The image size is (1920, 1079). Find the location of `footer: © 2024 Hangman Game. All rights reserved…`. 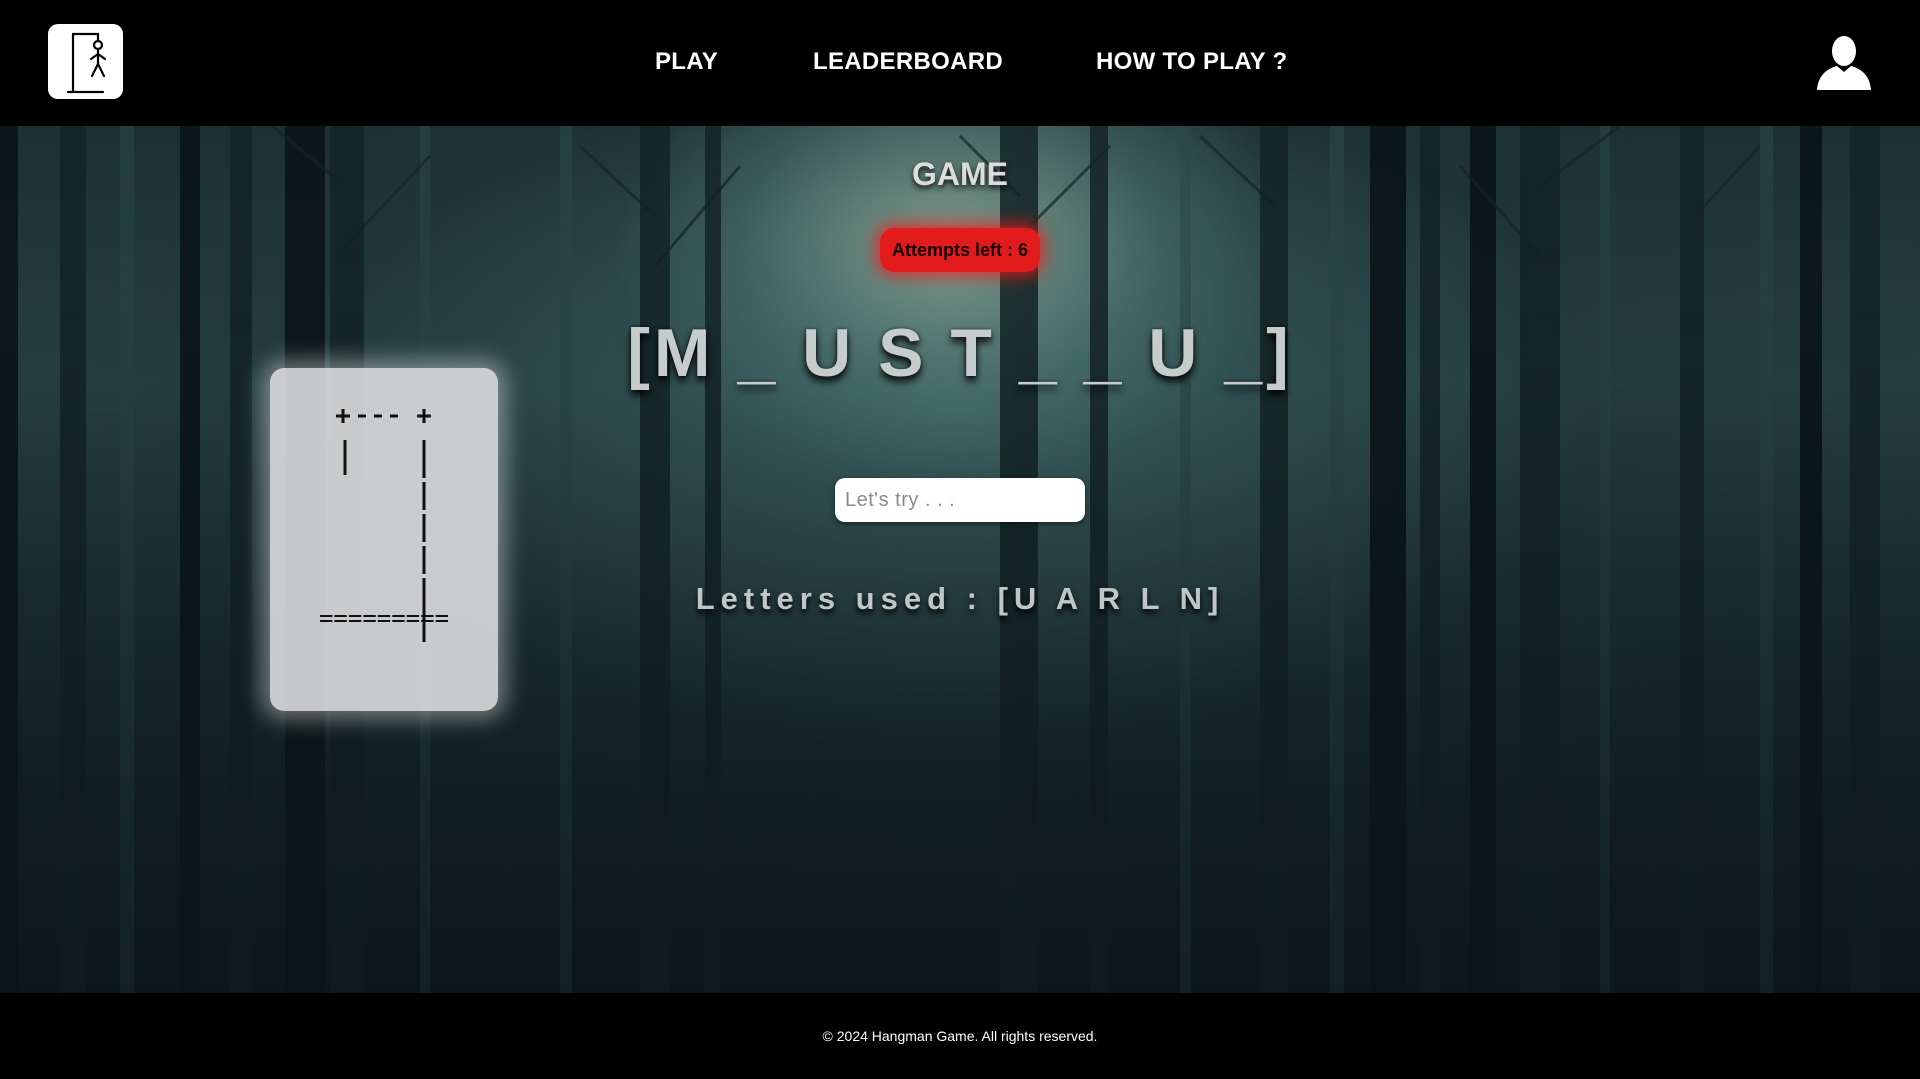

footer: © 2024 Hangman Game. All rights reserved… is located at coordinates (960, 1036).